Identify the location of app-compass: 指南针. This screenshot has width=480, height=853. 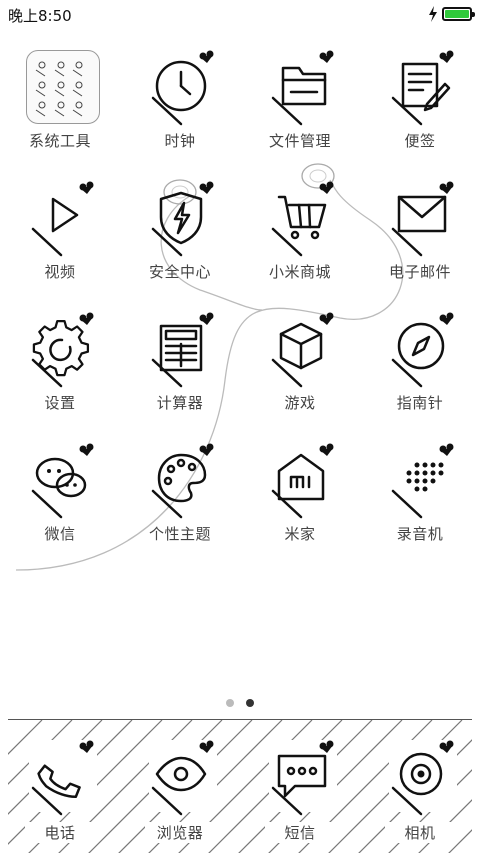
(420, 371).